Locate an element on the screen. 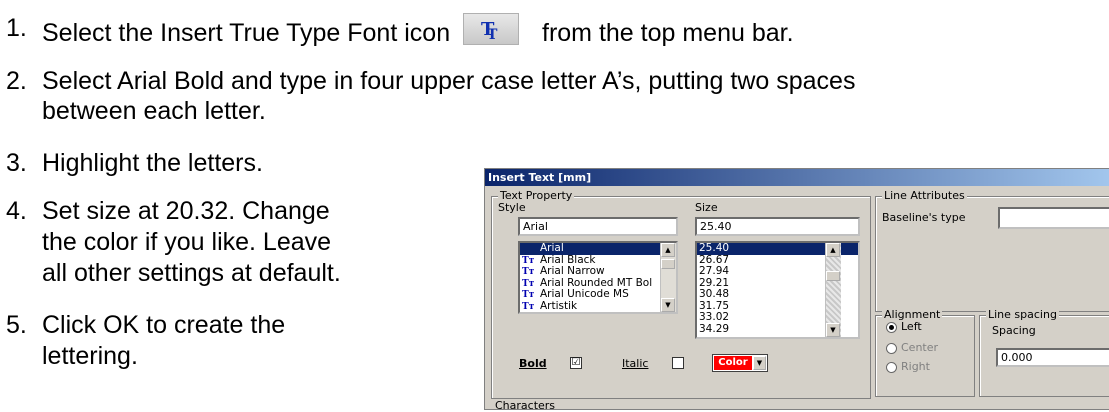  step-number: 4. is located at coordinates (16, 211).